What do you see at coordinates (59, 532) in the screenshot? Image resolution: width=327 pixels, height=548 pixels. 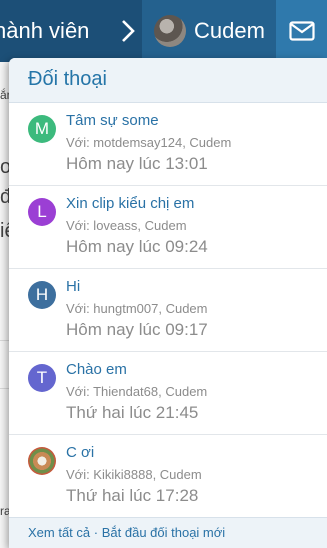 I see `view-all-link: Xem tất cả` at bounding box center [59, 532].